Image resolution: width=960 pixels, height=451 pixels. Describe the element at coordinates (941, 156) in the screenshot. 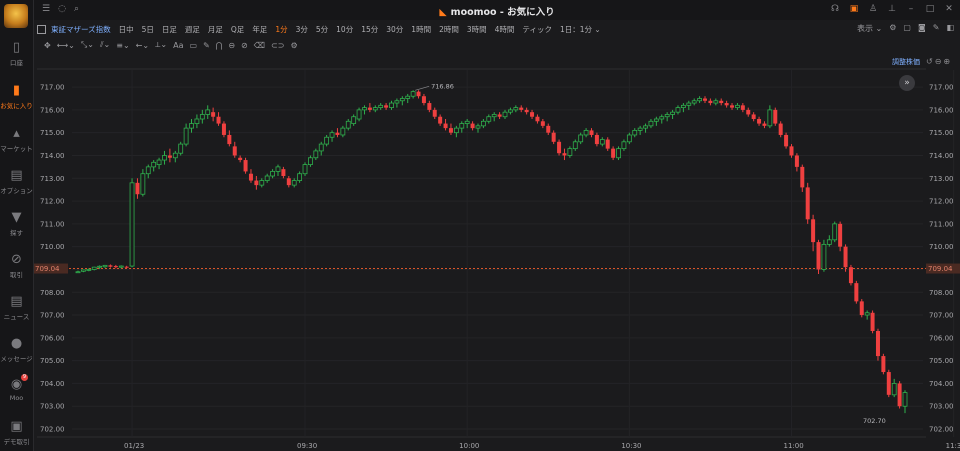

I see `y-tick-label-right: 714.00` at that location.